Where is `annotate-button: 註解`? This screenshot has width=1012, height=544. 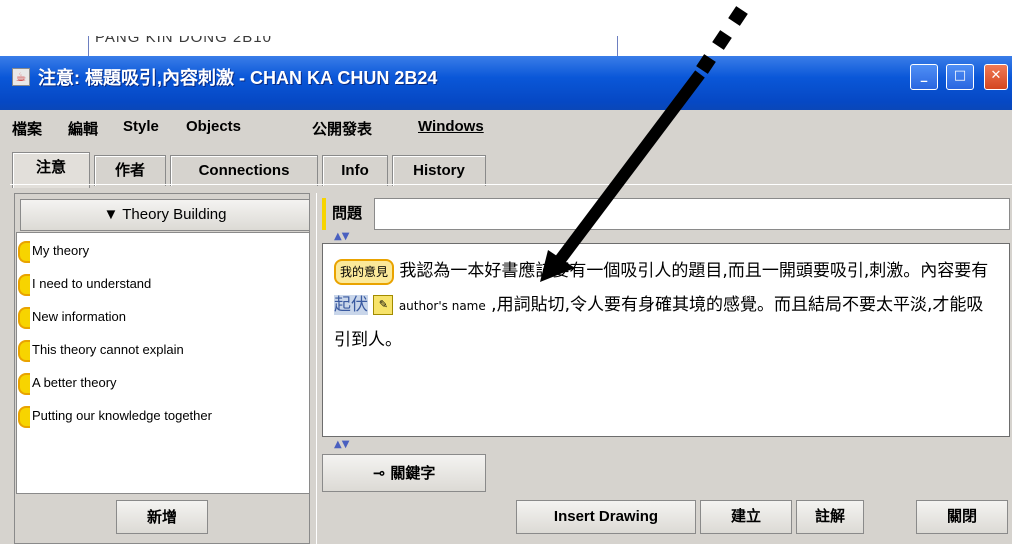 annotate-button: 註解 is located at coordinates (830, 517).